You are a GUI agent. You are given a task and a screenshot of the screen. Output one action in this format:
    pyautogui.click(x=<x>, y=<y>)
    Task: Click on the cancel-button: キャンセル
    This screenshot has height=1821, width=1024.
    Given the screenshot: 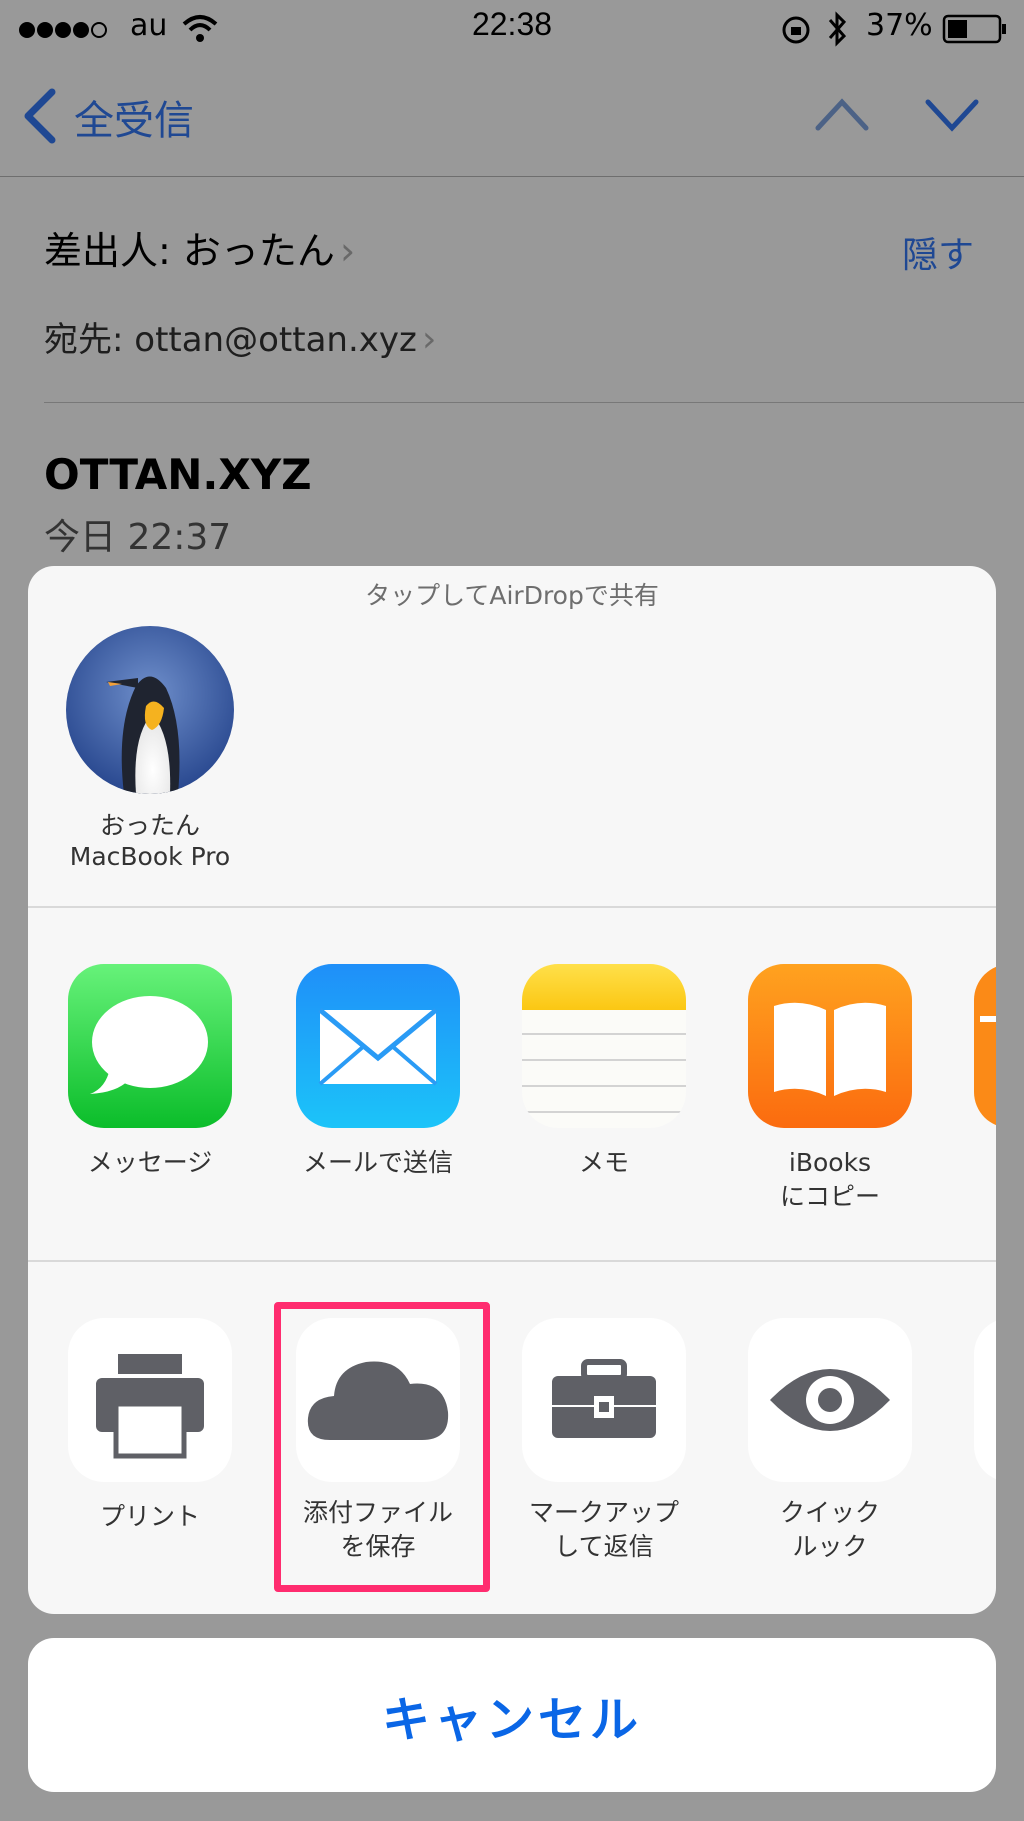 What is the action you would take?
    pyautogui.click(x=512, y=1715)
    